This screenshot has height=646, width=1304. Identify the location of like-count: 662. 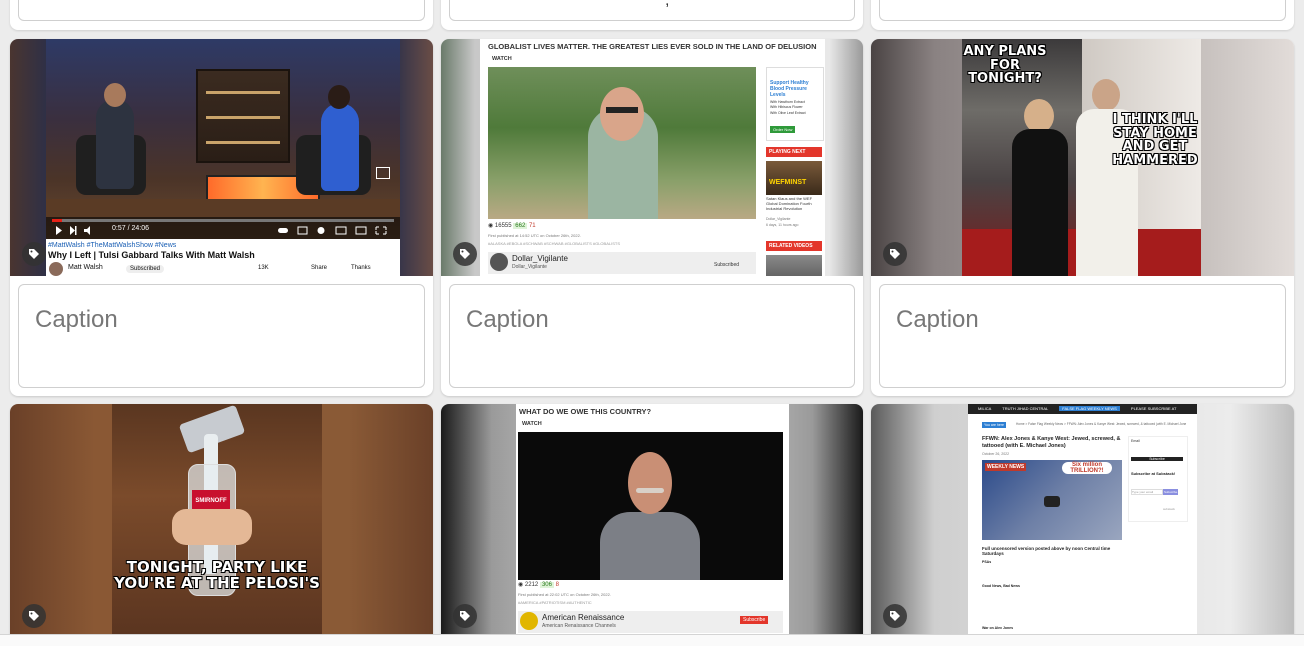
(520, 226).